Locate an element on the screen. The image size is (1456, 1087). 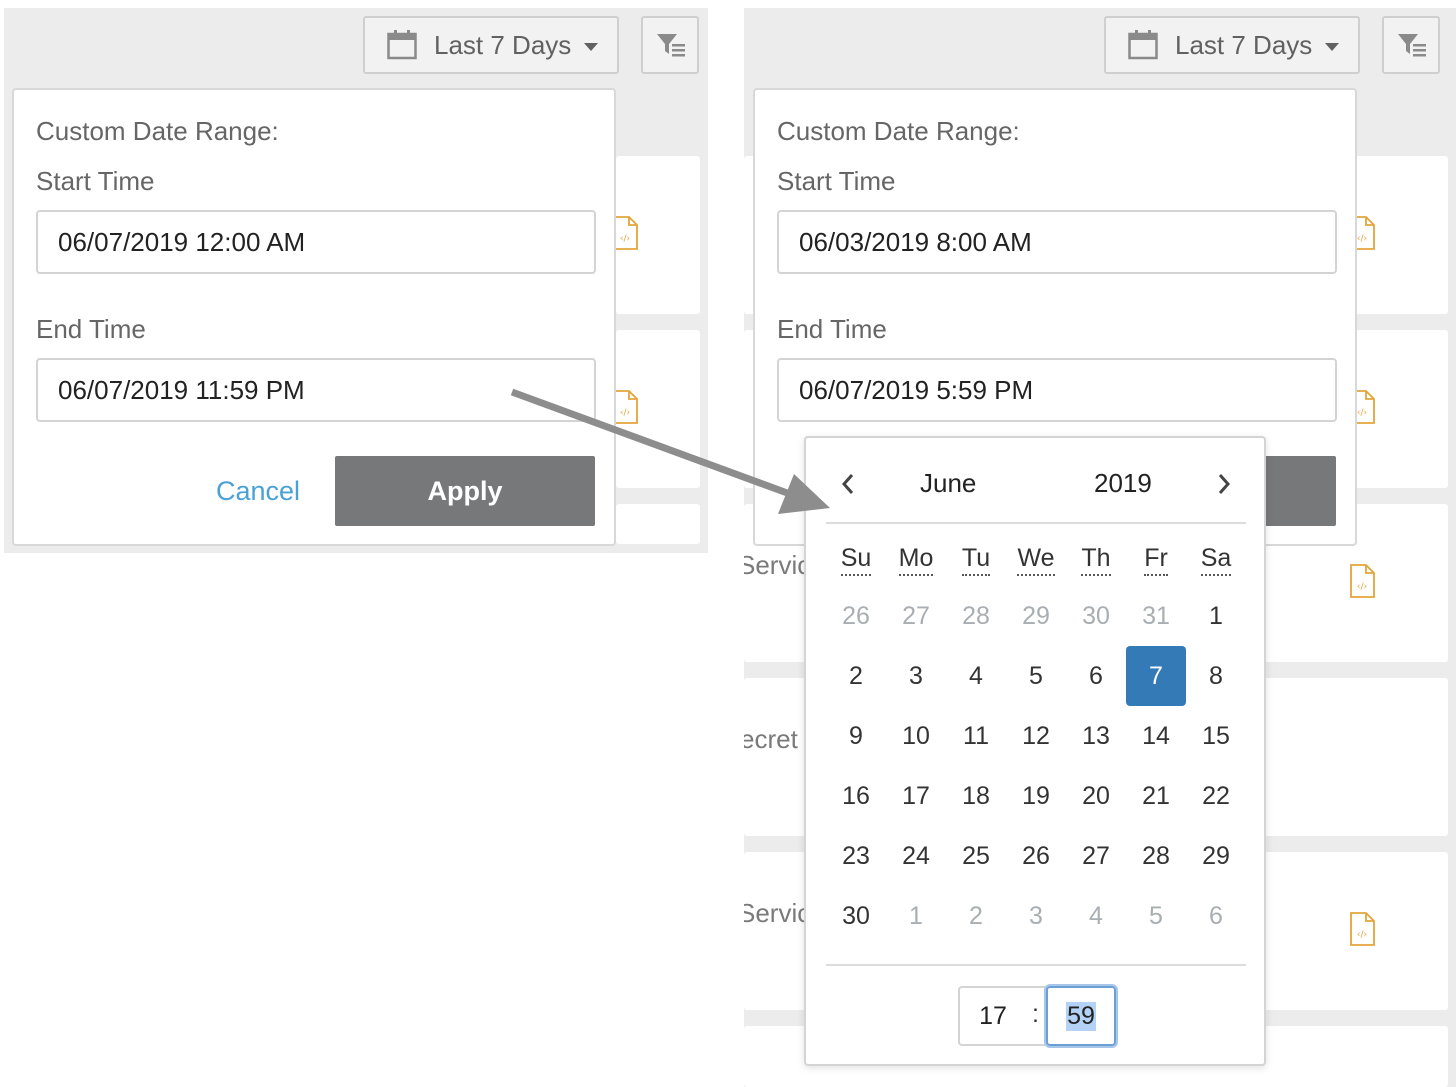
start-time-value: 06/07/2019 12:00 AM is located at coordinates (182, 241).